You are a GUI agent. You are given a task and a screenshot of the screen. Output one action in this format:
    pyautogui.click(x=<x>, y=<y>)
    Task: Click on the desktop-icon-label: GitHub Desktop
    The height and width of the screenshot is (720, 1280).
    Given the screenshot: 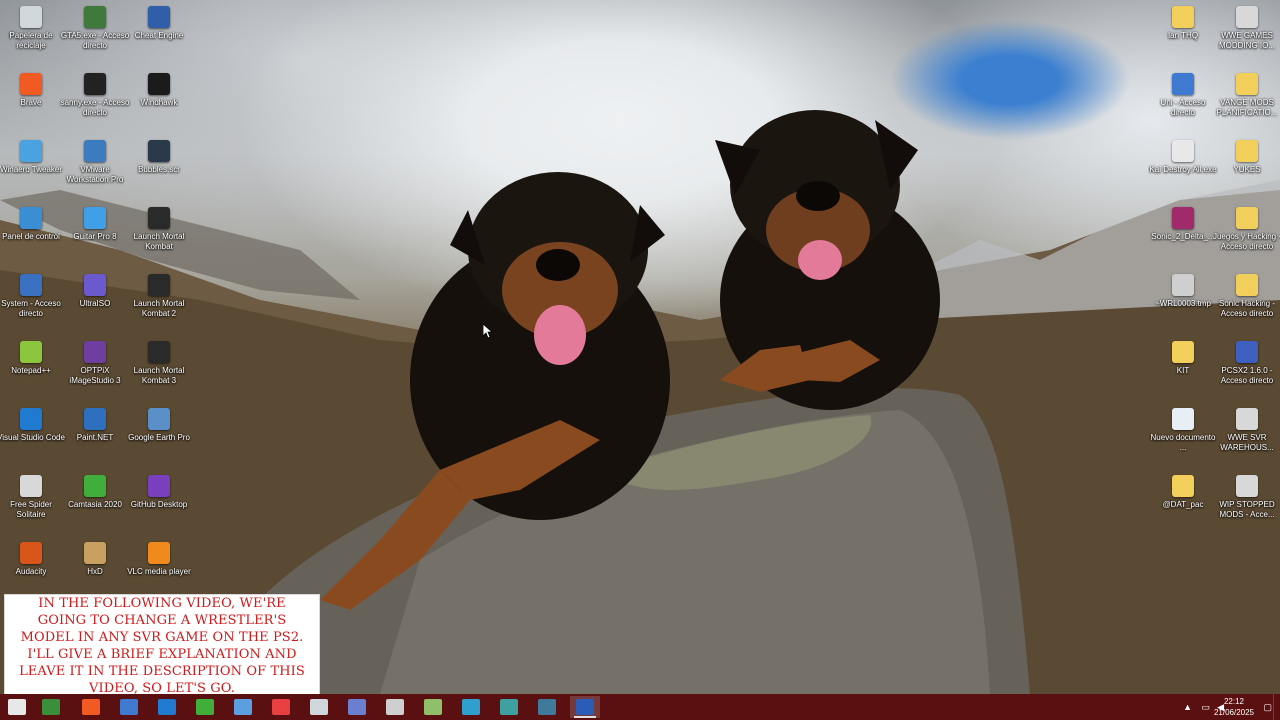 What is the action you would take?
    pyautogui.click(x=159, y=504)
    